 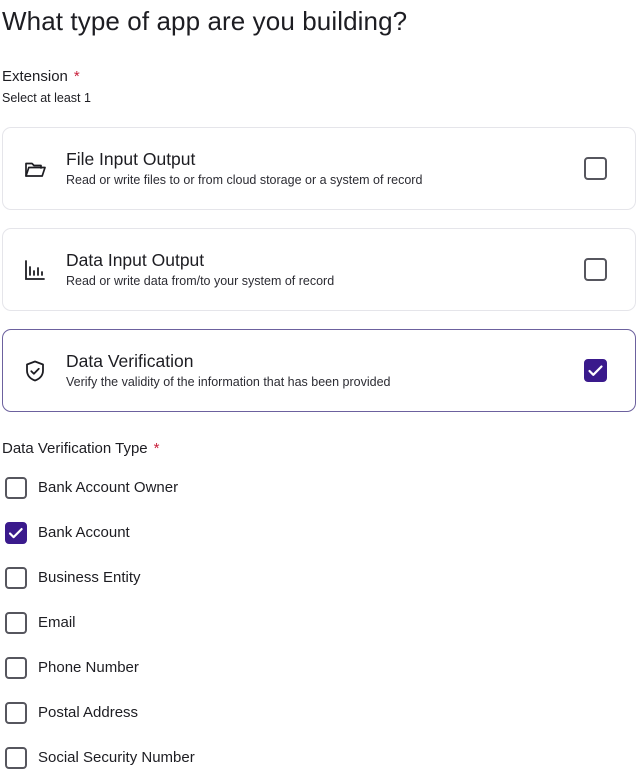 What do you see at coordinates (108, 487) in the screenshot?
I see `option-label: Bank Account Owner` at bounding box center [108, 487].